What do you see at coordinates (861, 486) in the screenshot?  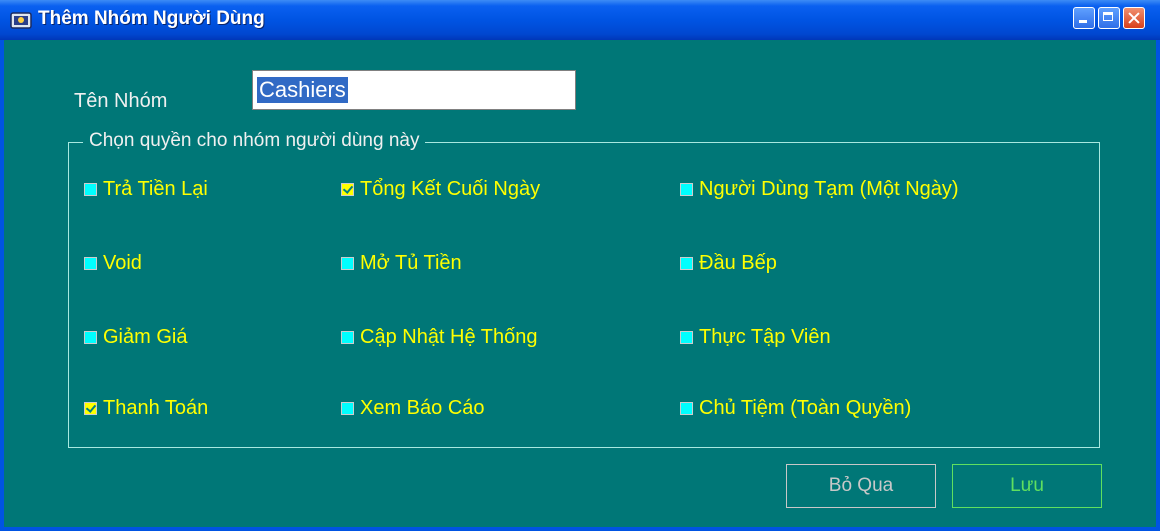 I see `cancel-button: Bỏ Qua` at bounding box center [861, 486].